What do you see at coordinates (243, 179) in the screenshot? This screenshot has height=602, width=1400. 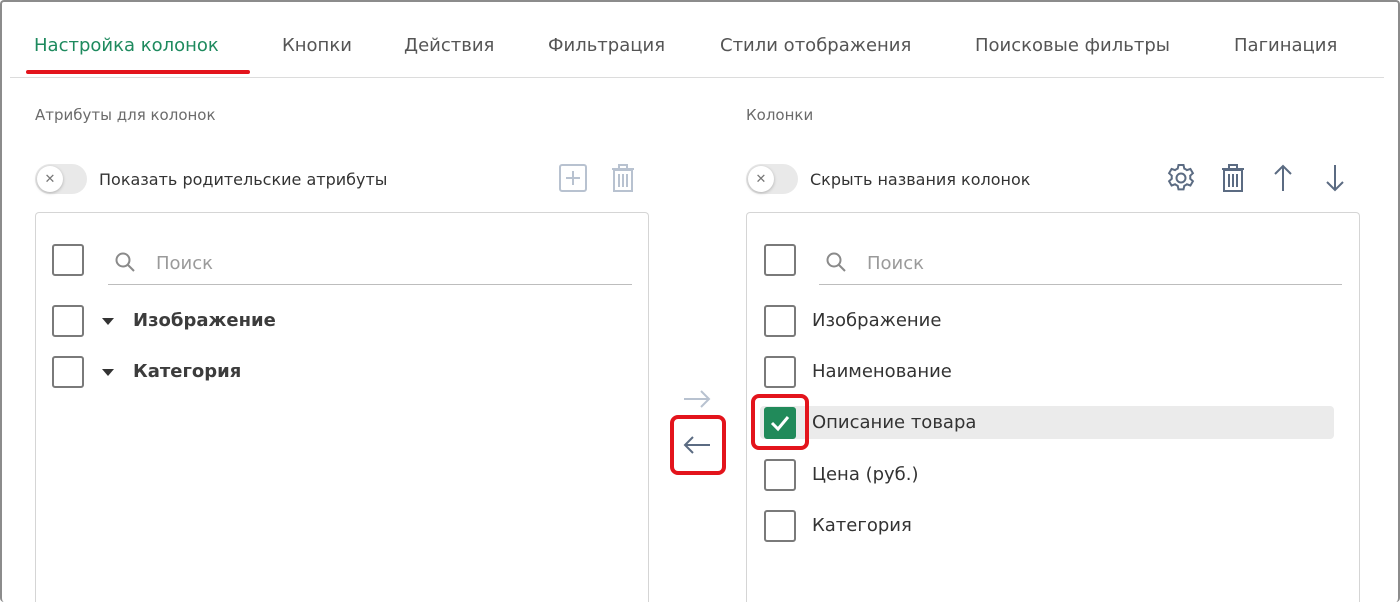 I see `show-parent-attributes-label: Показать родительские атрибуты` at bounding box center [243, 179].